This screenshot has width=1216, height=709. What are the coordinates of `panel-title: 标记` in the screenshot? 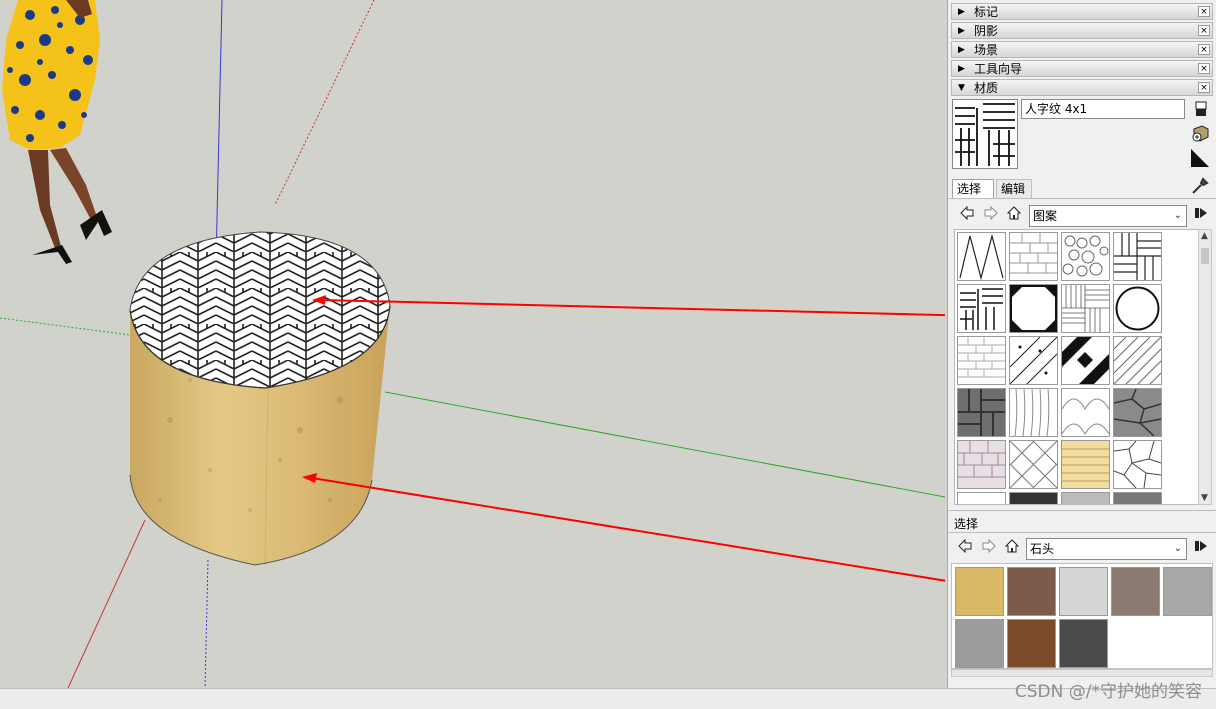 It's located at (986, 12).